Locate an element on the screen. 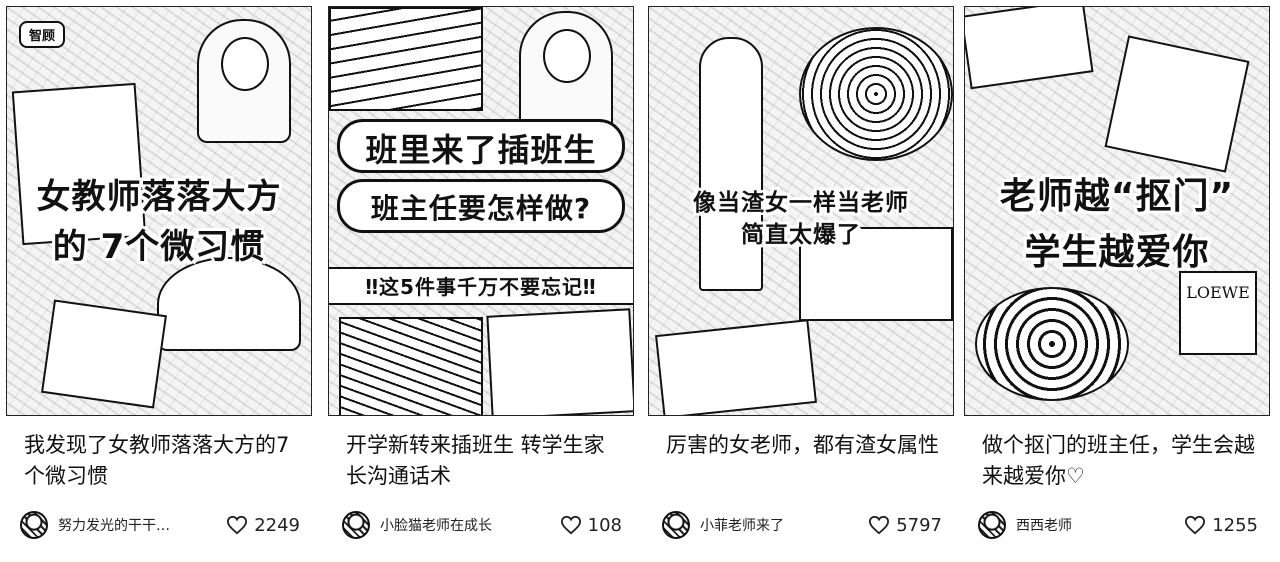 The width and height of the screenshot is (1280, 562). like-button: 5797 is located at coordinates (905, 525).